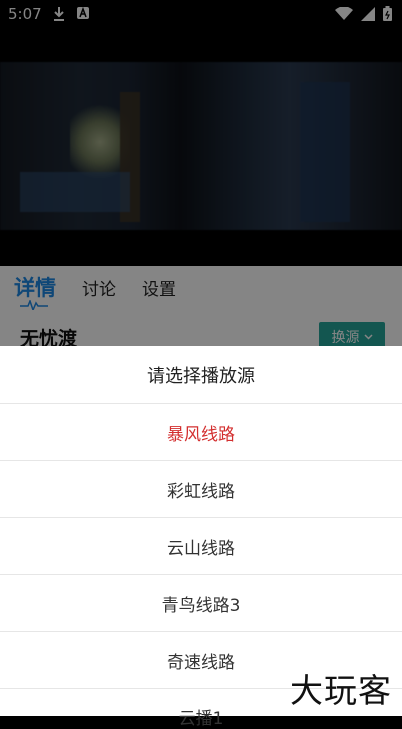  Describe the element at coordinates (201, 546) in the screenshot. I see `source-item: 云山线路` at that location.